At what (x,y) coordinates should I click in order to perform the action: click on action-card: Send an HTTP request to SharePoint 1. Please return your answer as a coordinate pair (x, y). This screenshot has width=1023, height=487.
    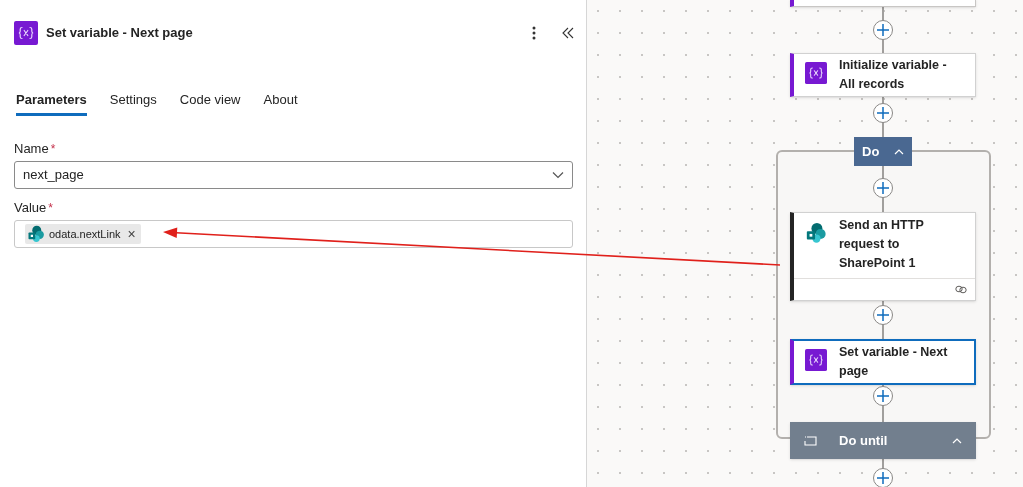
    Looking at the image, I should click on (883, 256).